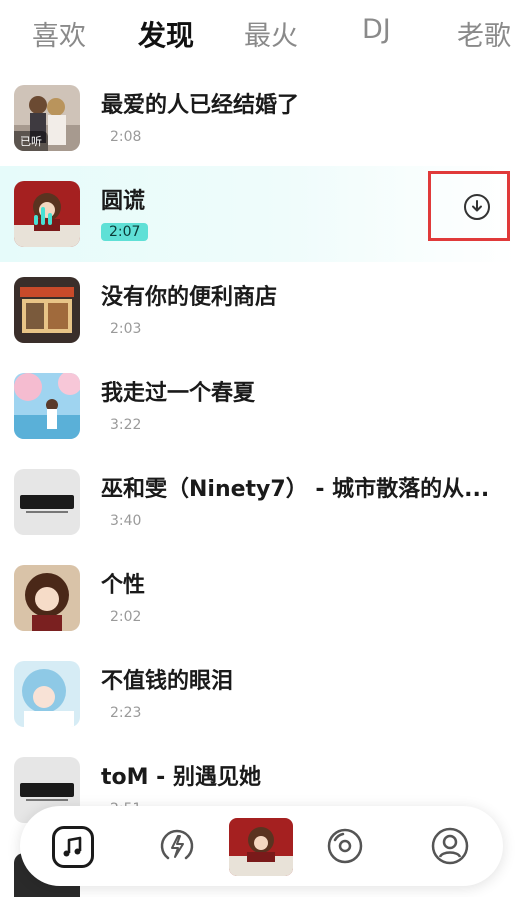 The height and width of the screenshot is (897, 516). Describe the element at coordinates (181, 777) in the screenshot. I see `song-title: toM - 别遇见她` at that location.